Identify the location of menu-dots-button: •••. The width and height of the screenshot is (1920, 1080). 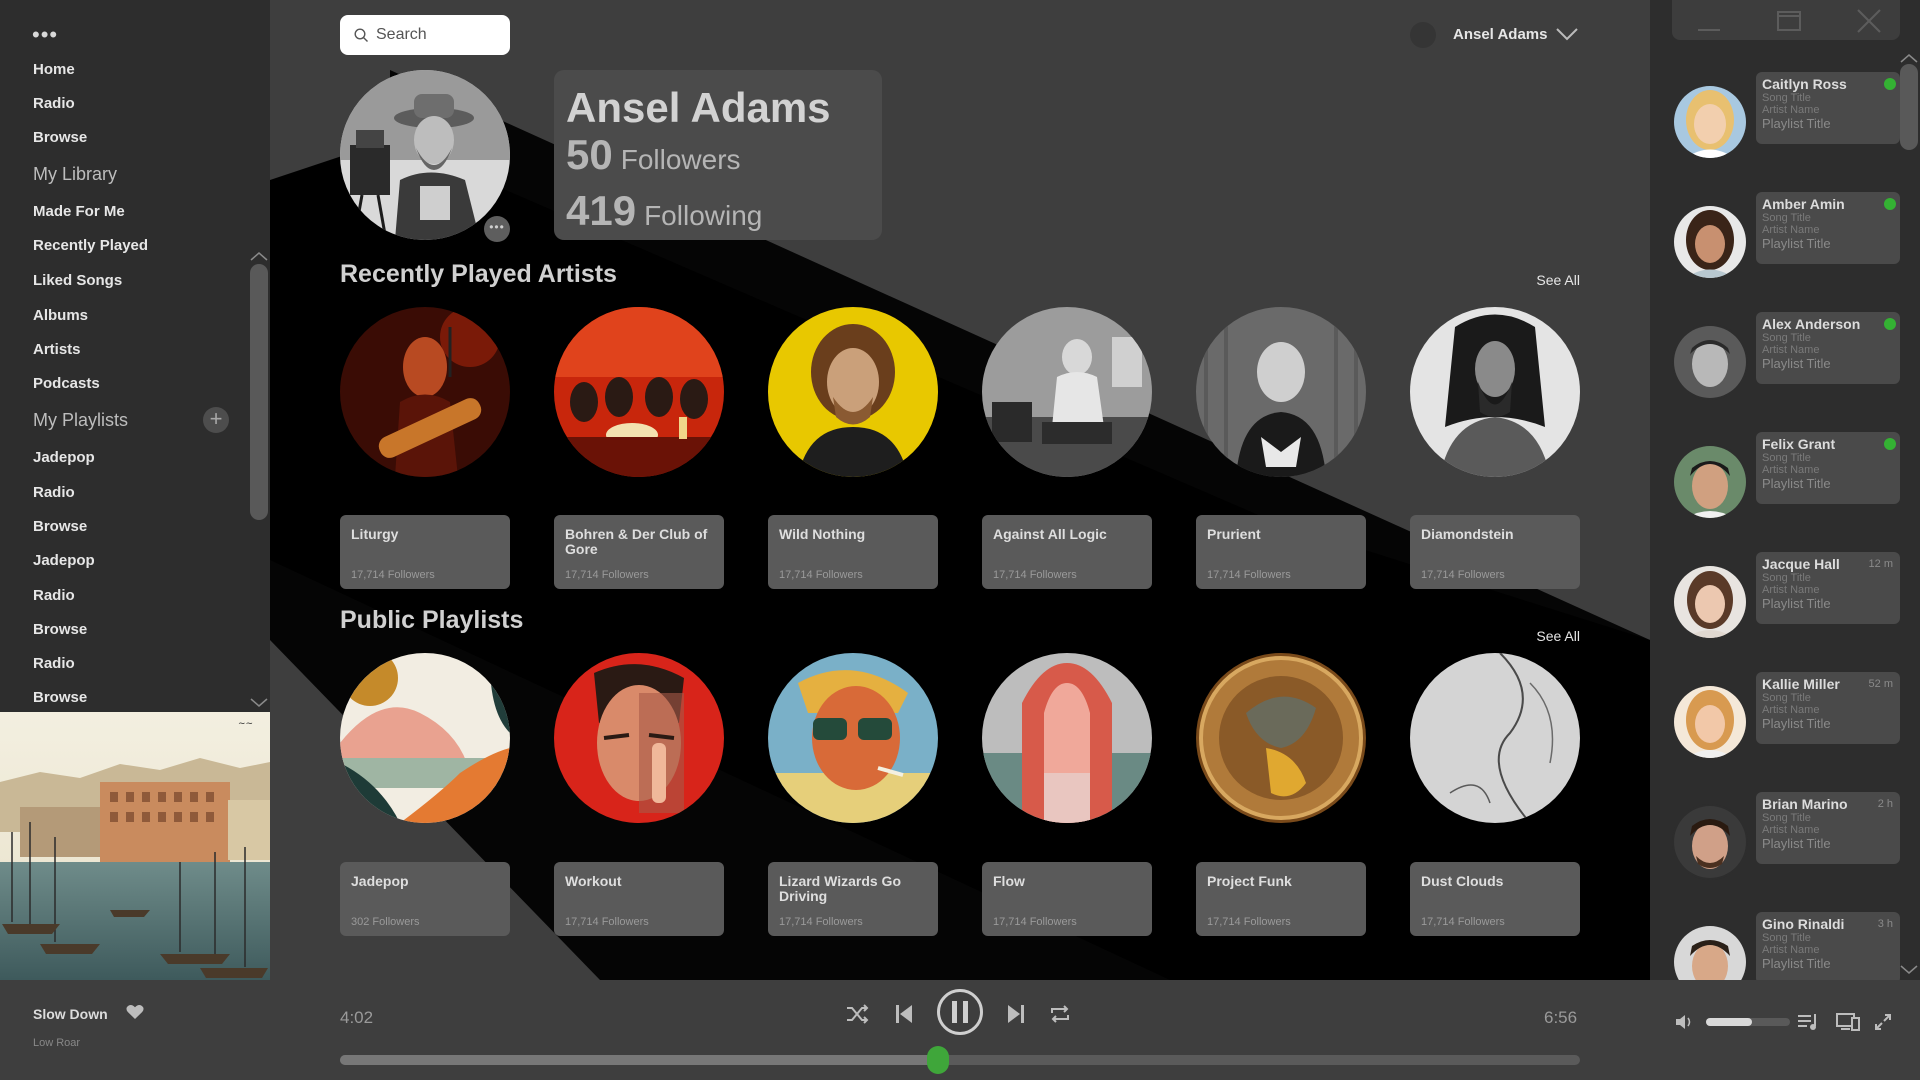
(45, 35).